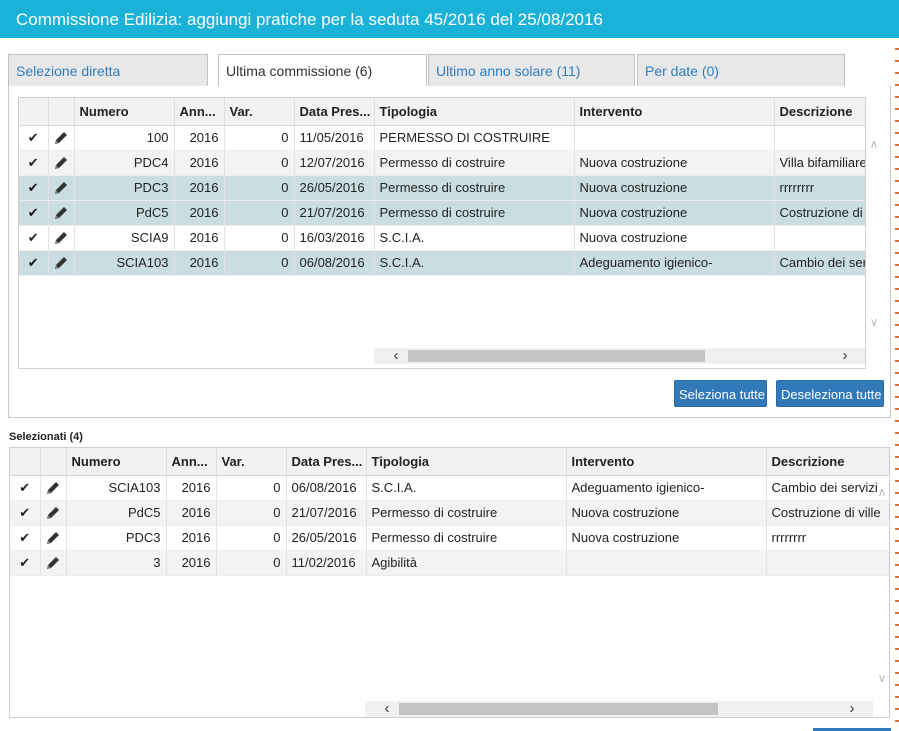 The width and height of the screenshot is (899, 731). I want to click on tab-selezione-diretta: Selezione diretta, so click(108, 70).